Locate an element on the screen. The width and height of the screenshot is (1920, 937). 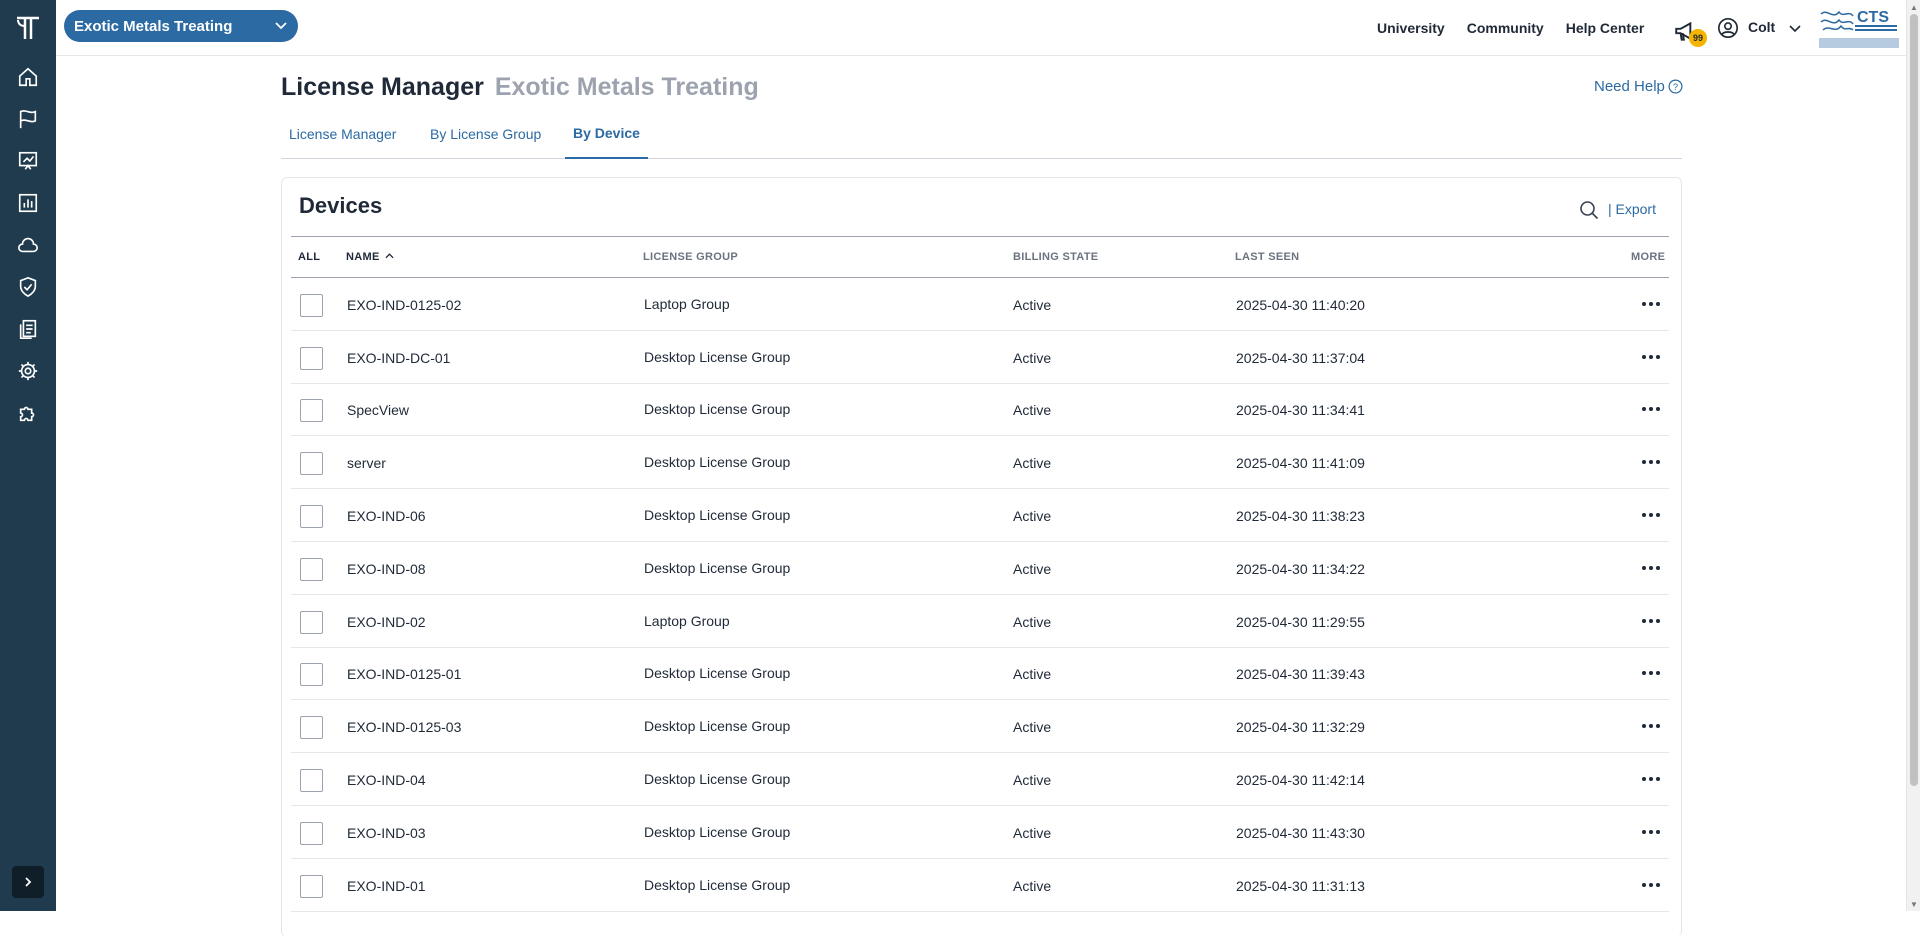
expand-sidebar-button is located at coordinates (28, 882).